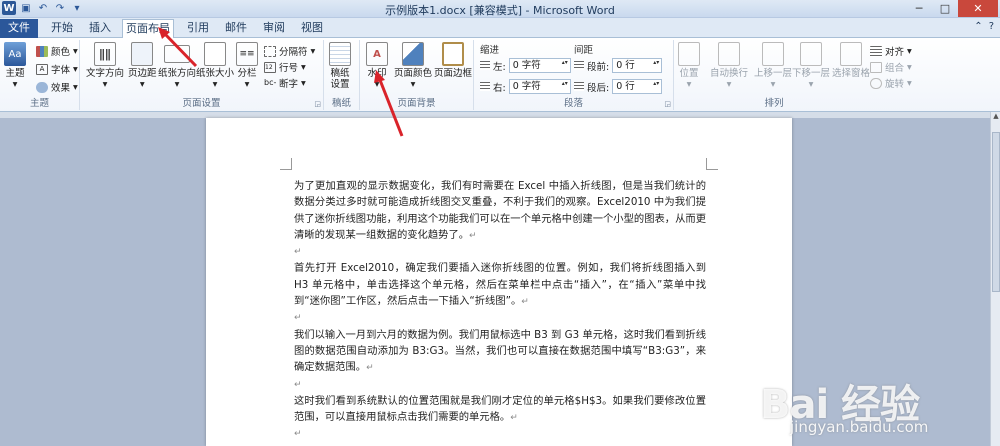 Image resolution: width=1000 pixels, height=446 pixels. Describe the element at coordinates (247, 54) in the screenshot. I see `columns-icon: ≡≡` at that location.